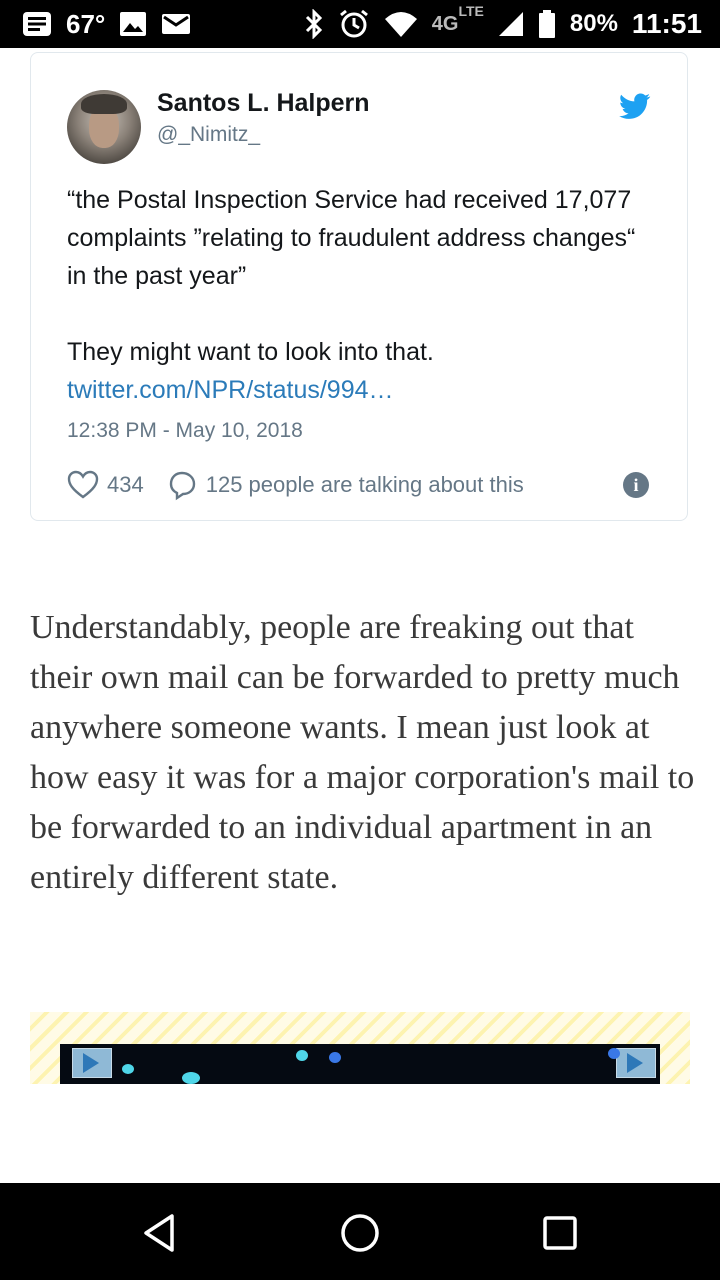  Describe the element at coordinates (636, 485) in the screenshot. I see `info-icon: i` at that location.